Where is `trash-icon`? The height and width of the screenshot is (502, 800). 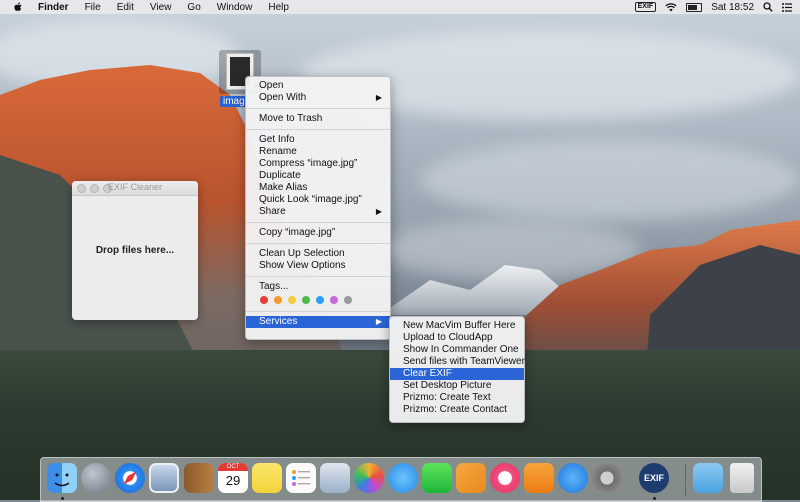
trash-icon is located at coordinates (742, 478).